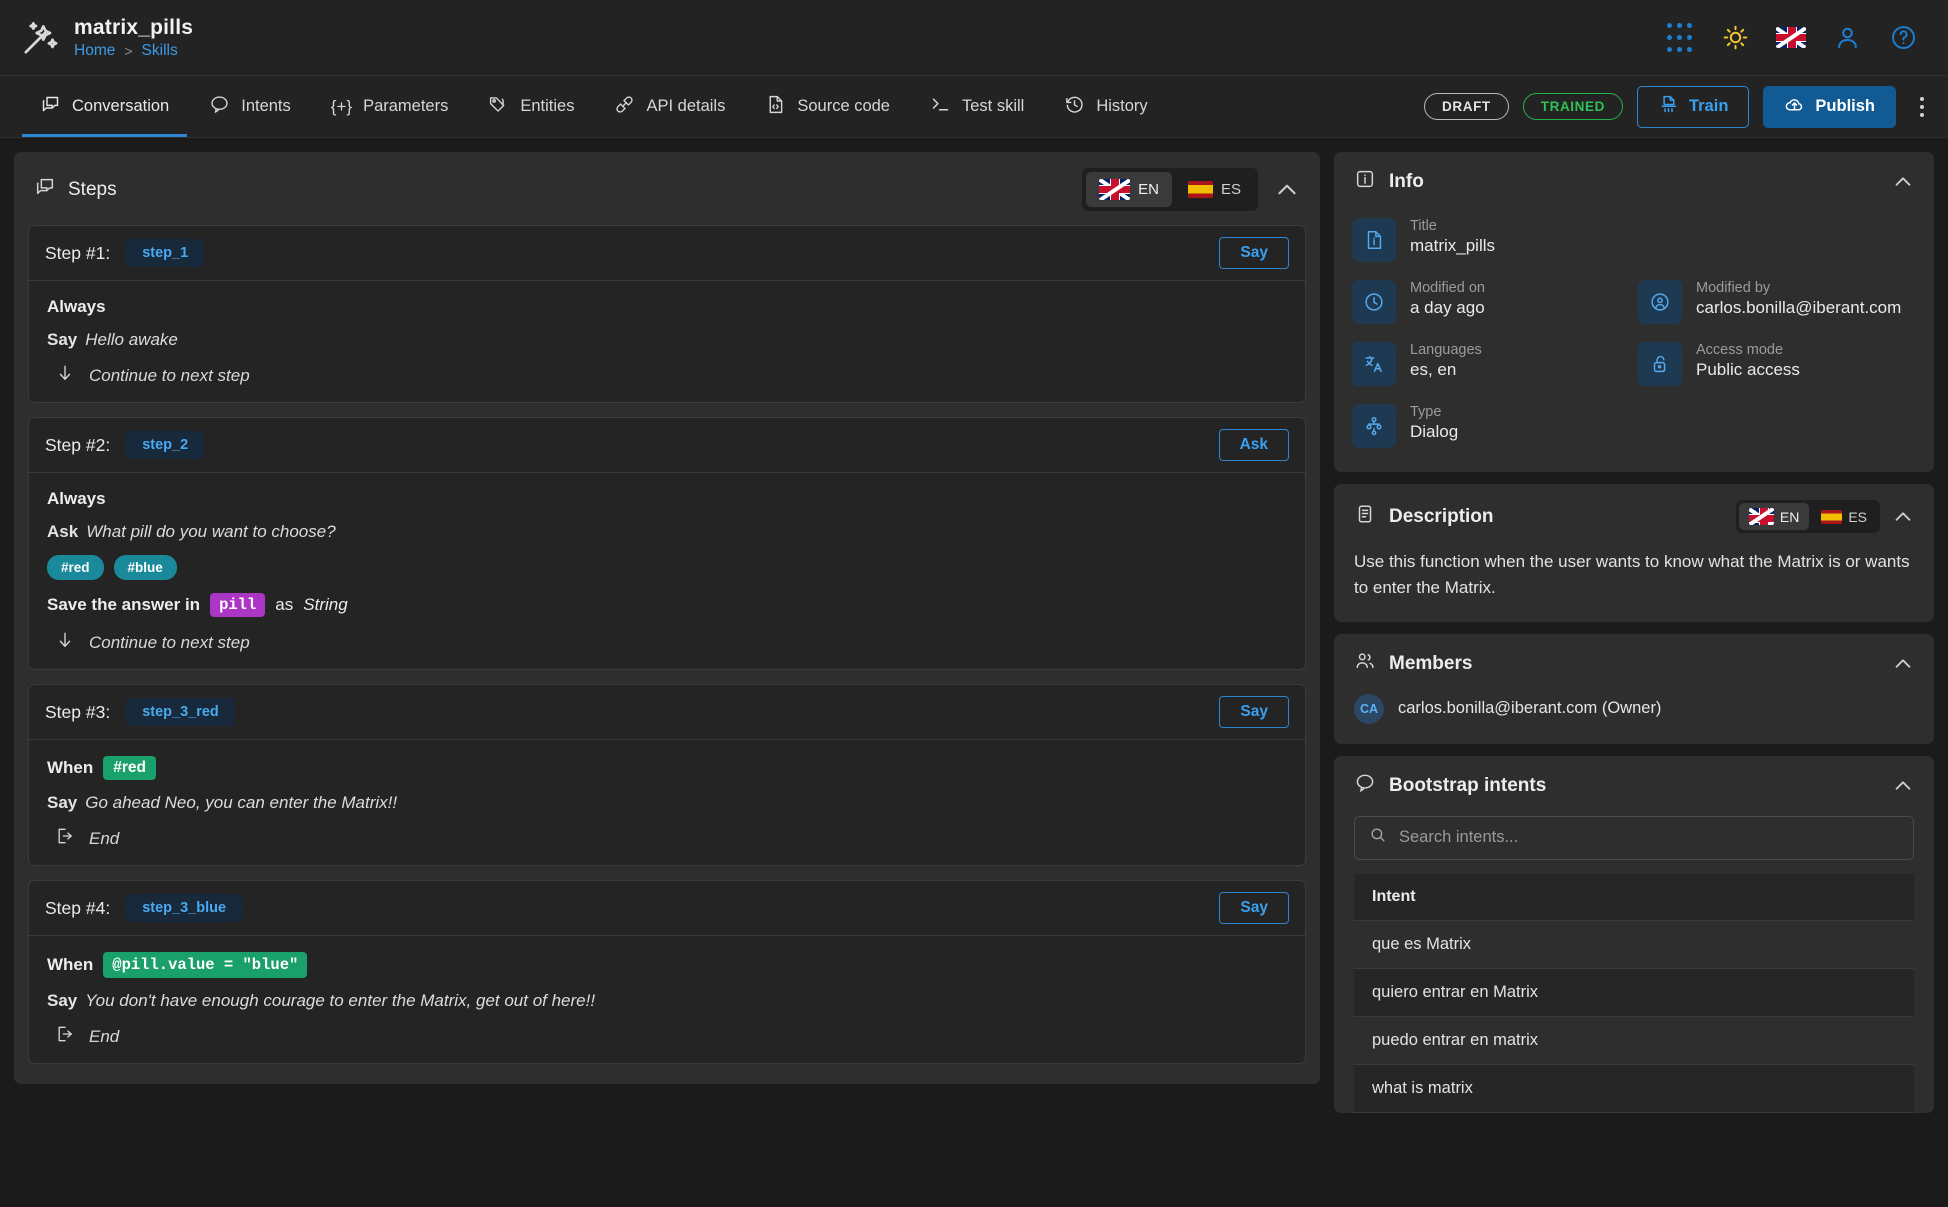 The width and height of the screenshot is (1948, 1207). Describe the element at coordinates (1105, 106) in the screenshot. I see `tab-history: History` at that location.